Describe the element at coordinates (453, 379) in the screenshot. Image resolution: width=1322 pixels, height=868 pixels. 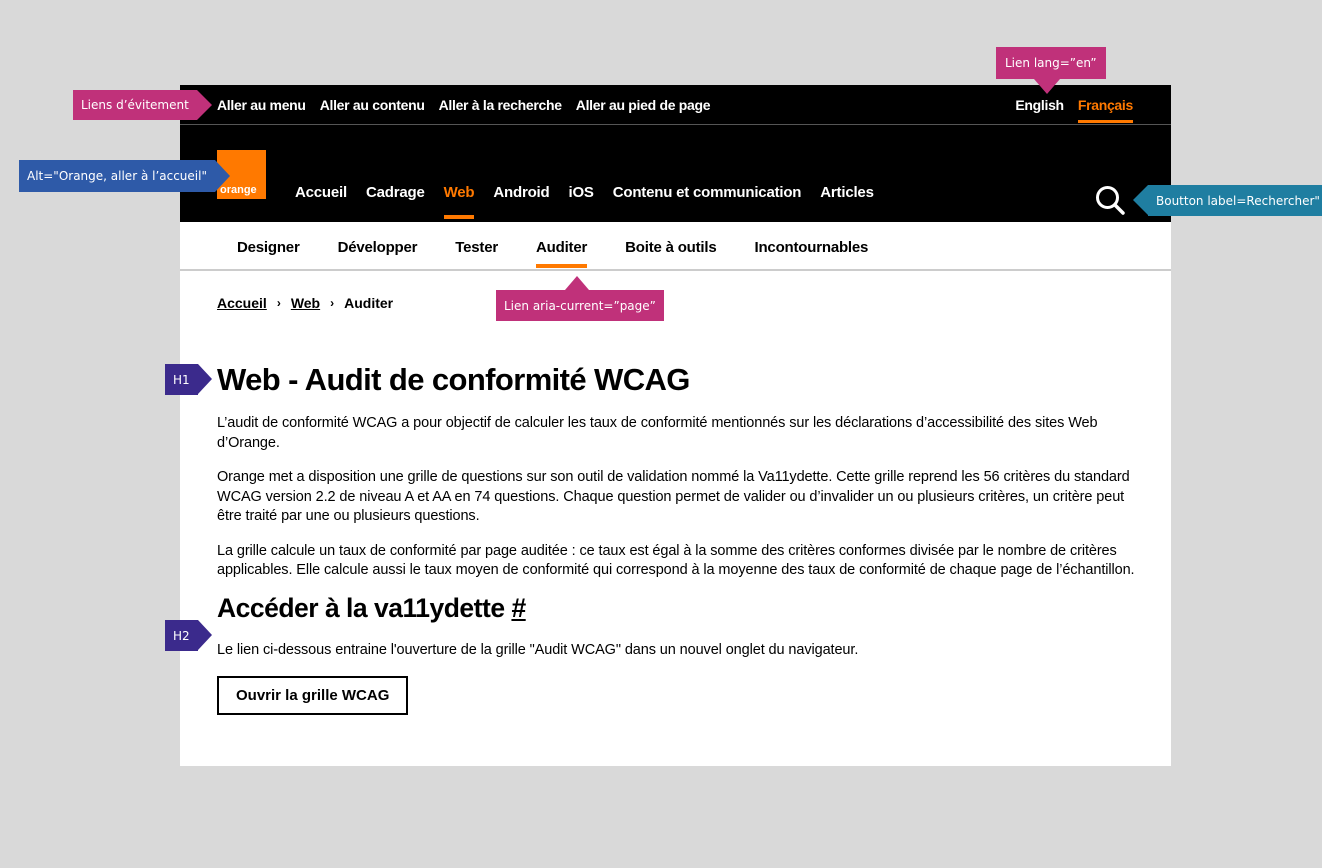
I see `page-title: Web - Audit de conformité WCAG` at that location.